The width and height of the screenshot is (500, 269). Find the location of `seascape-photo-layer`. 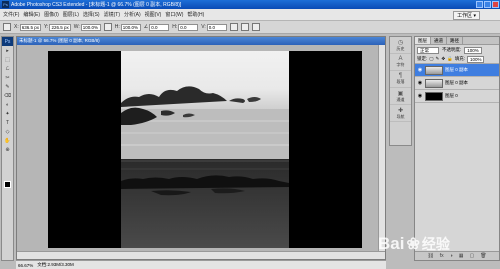

seascape-photo-layer is located at coordinates (205, 105).